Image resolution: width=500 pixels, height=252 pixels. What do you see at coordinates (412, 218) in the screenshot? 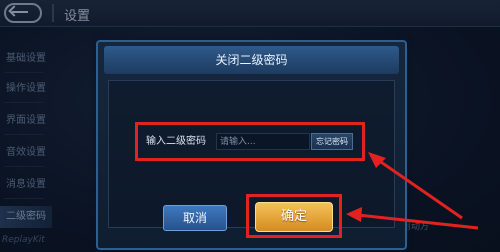
I see `arrow-to-confirm` at bounding box center [412, 218].